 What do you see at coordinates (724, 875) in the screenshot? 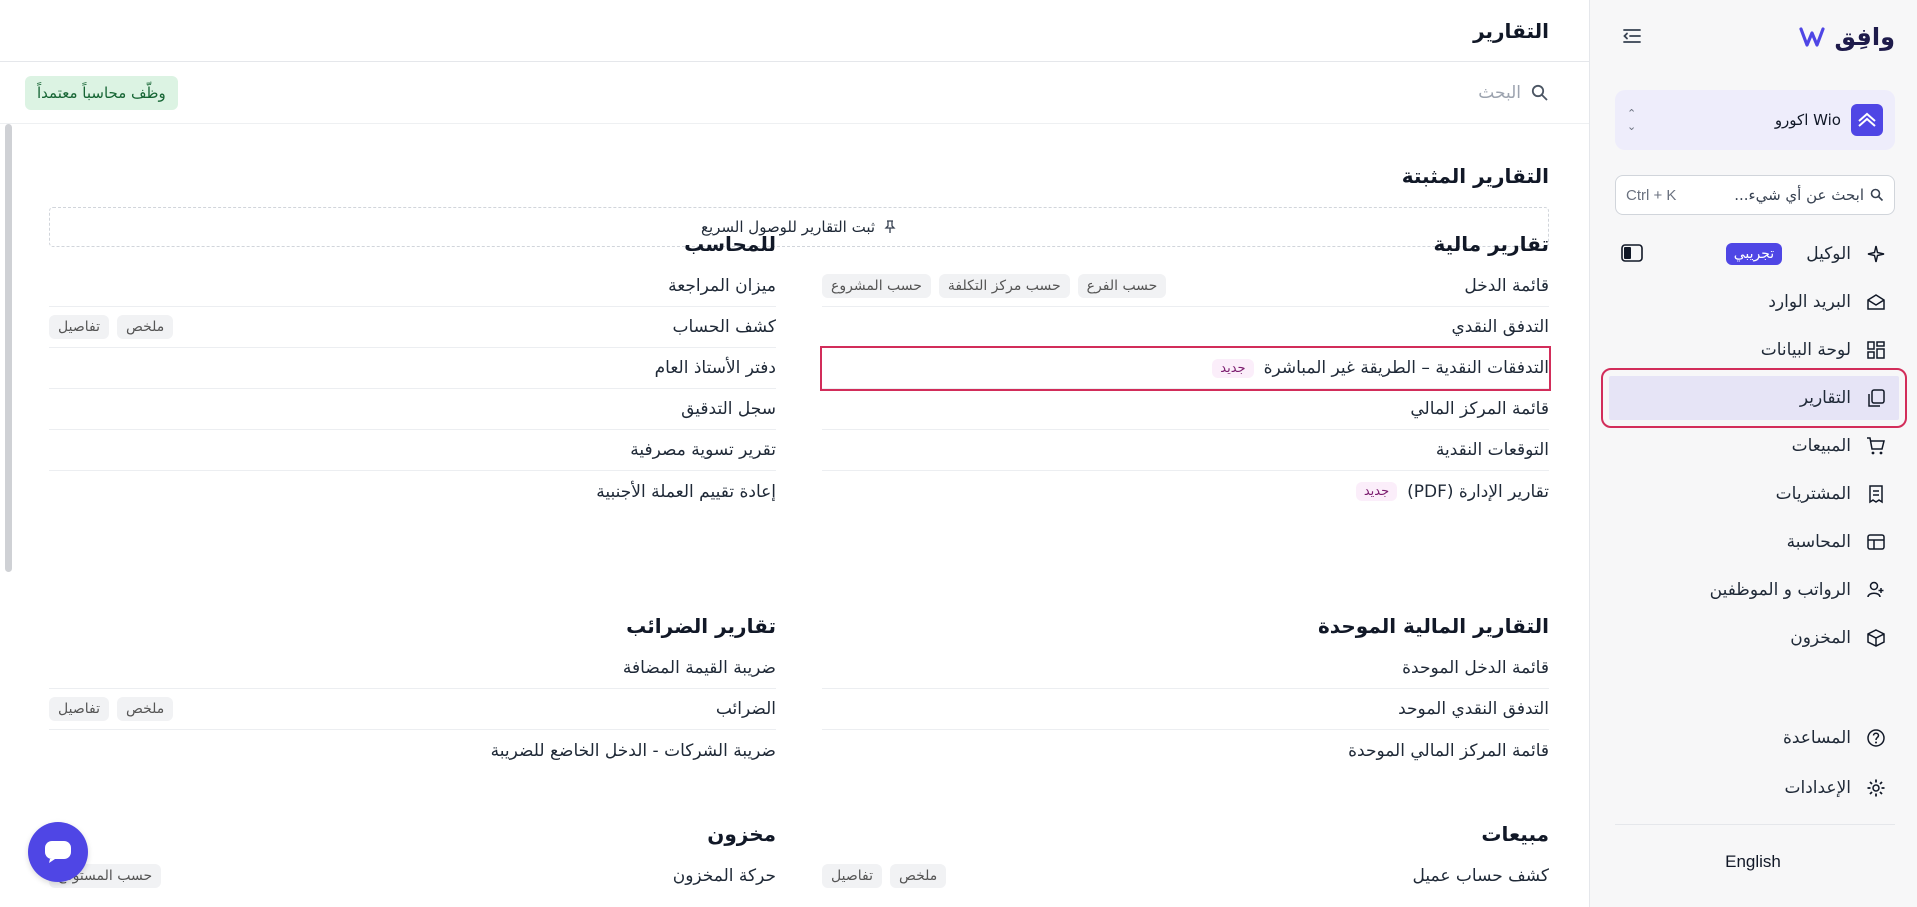
I see `report-name-label: حركة المخزون` at bounding box center [724, 875].